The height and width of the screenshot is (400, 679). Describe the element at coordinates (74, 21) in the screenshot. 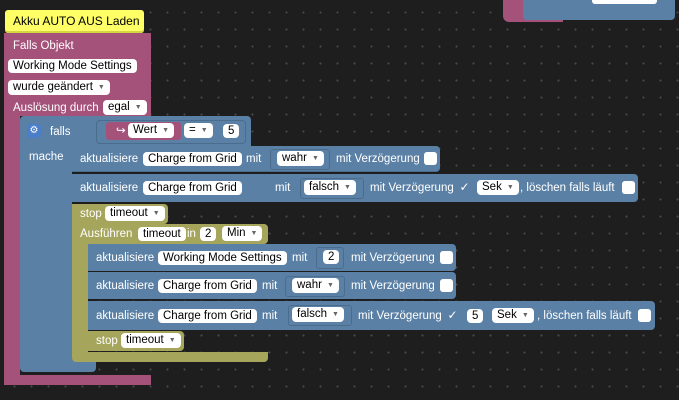

I see `block-comment: Akku AUTO AUS Laden` at that location.